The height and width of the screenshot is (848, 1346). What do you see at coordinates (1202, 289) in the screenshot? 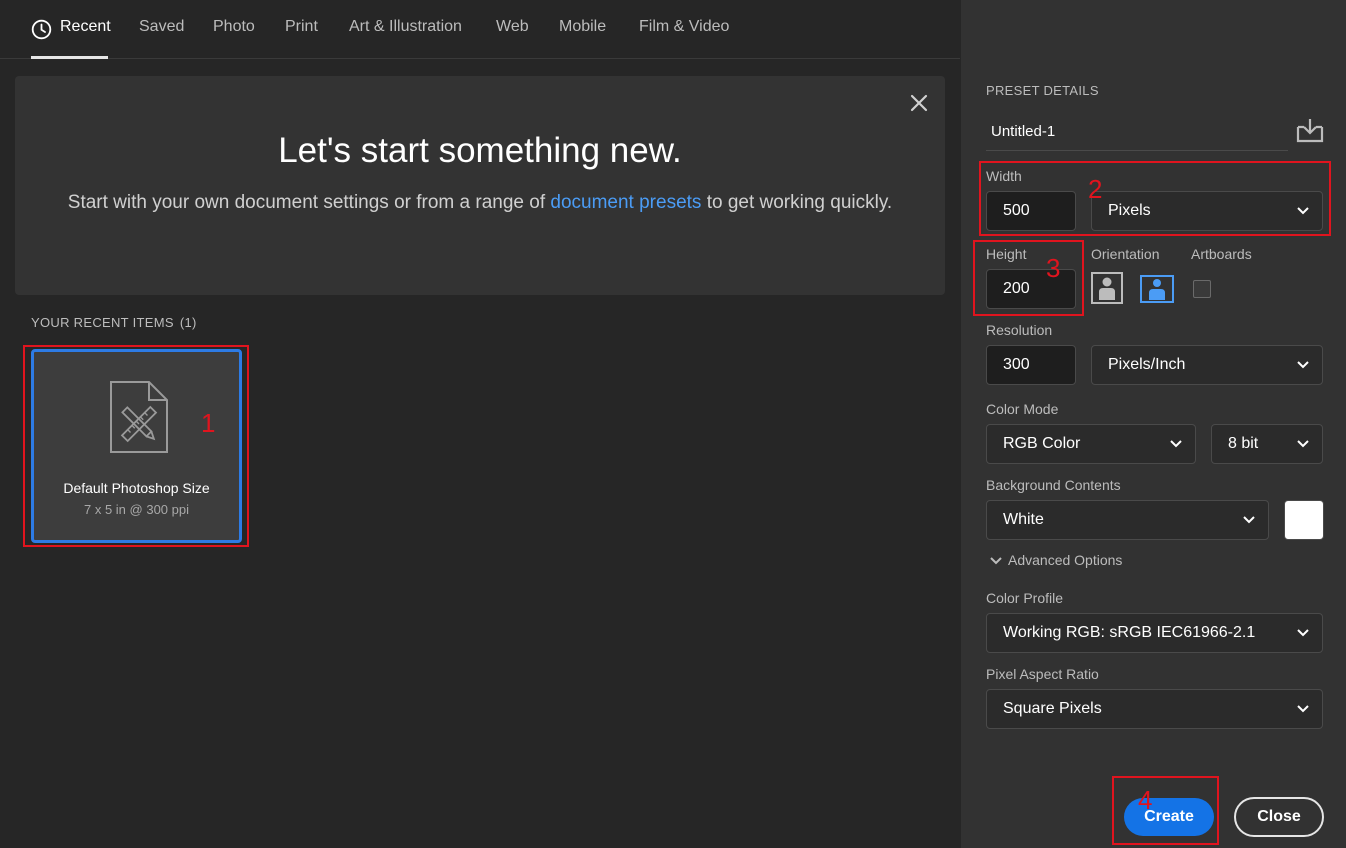
I see `artboards-checkbox` at bounding box center [1202, 289].